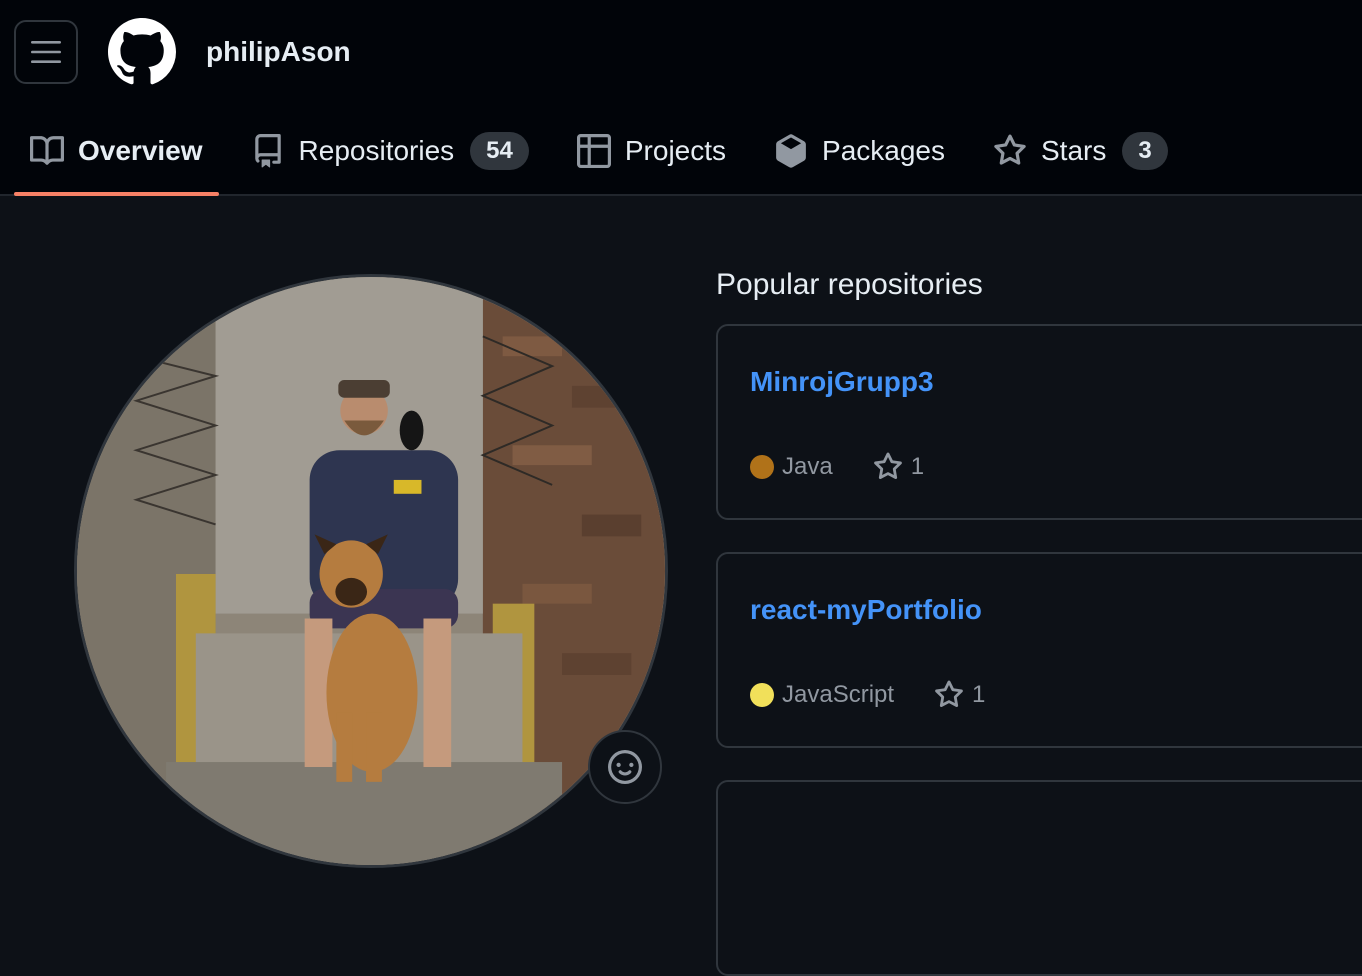 Image resolution: width=1362 pixels, height=976 pixels. Describe the element at coordinates (883, 150) in the screenshot. I see `tab-packages-label: Packages` at that location.